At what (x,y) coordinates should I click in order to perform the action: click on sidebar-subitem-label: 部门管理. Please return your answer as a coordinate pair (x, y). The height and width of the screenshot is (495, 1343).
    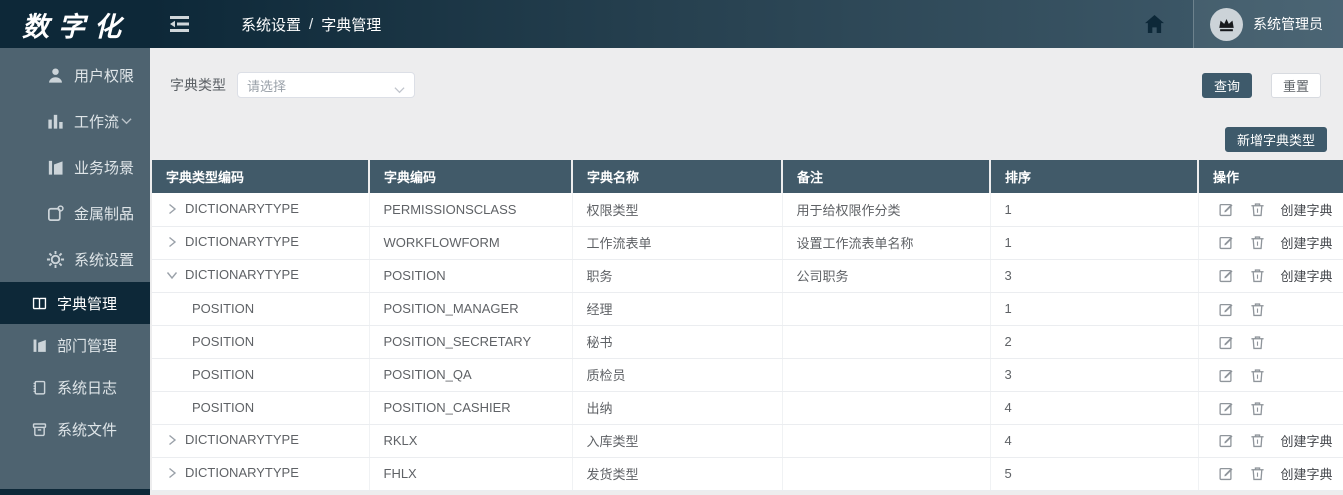
    Looking at the image, I should click on (87, 346).